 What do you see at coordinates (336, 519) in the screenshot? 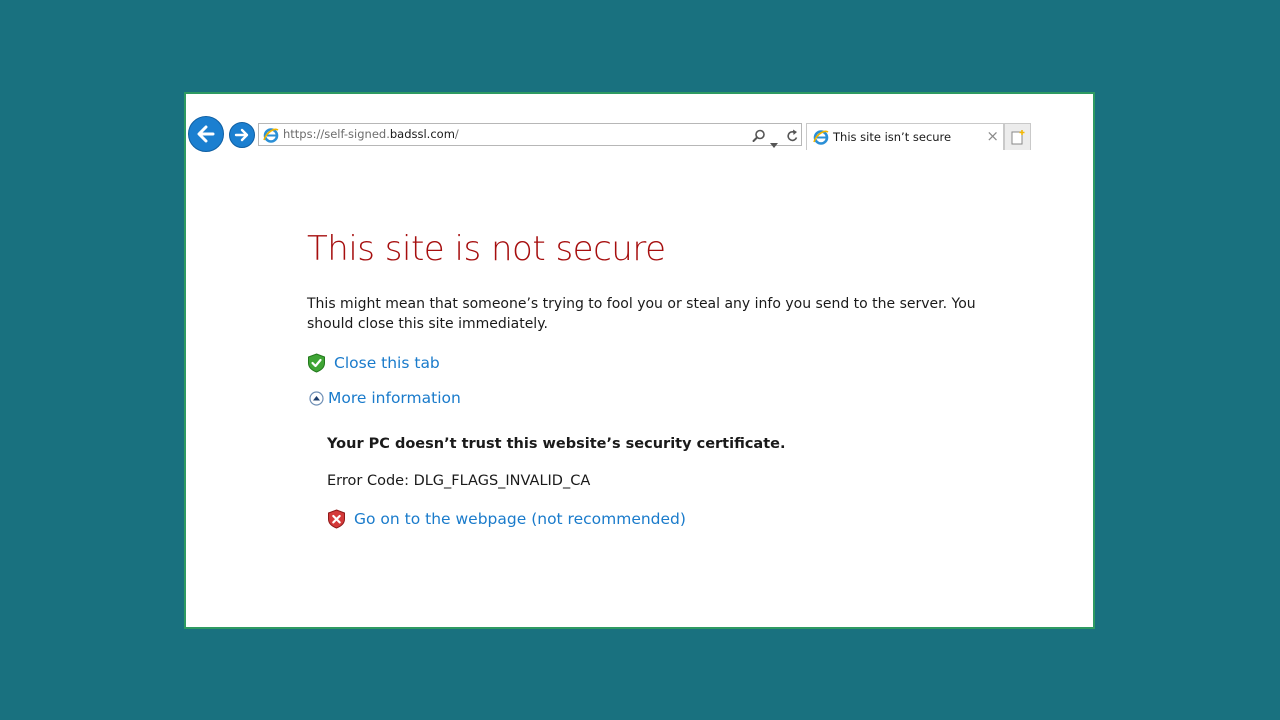
I see `shield-x-icon` at bounding box center [336, 519].